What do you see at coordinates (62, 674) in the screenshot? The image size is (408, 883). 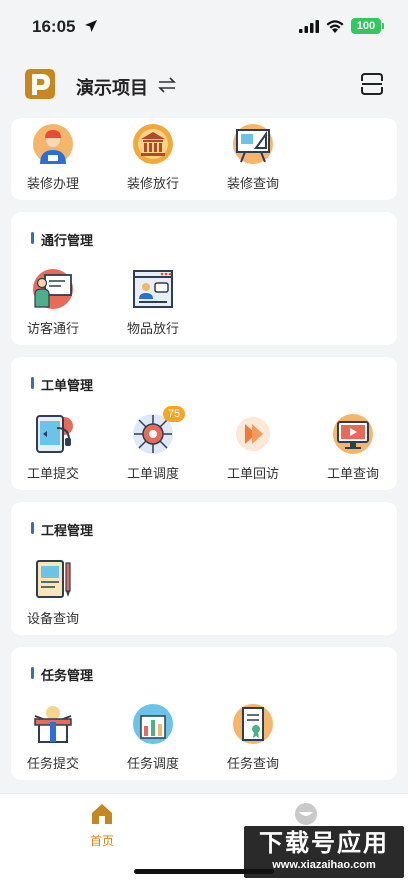 I see `section-title: 任务管理` at bounding box center [62, 674].